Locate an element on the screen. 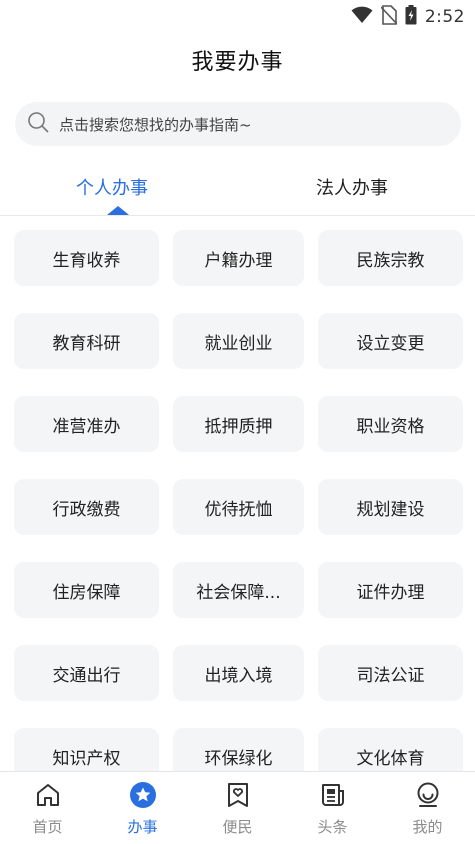 This screenshot has height=844, width=475. nav-home-label: 首页 is located at coordinates (47, 827).